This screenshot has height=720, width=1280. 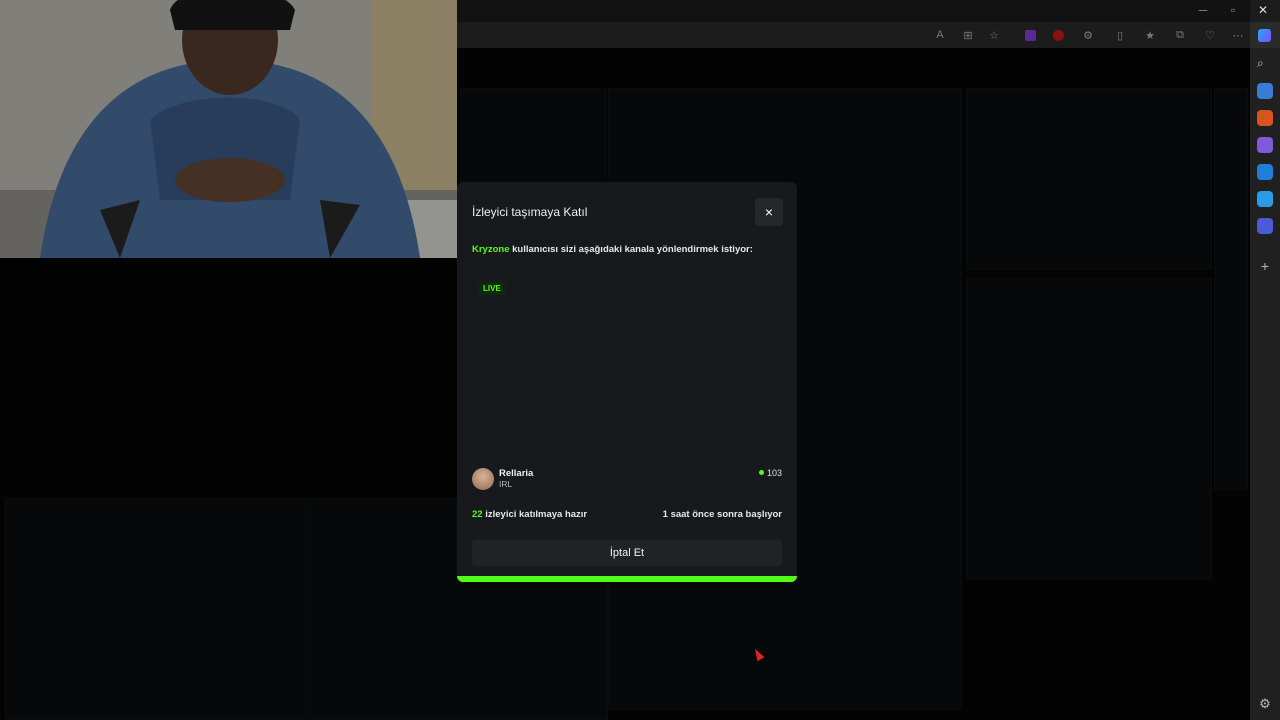 What do you see at coordinates (761, 472) in the screenshot?
I see `viewer-dot-icon` at bounding box center [761, 472].